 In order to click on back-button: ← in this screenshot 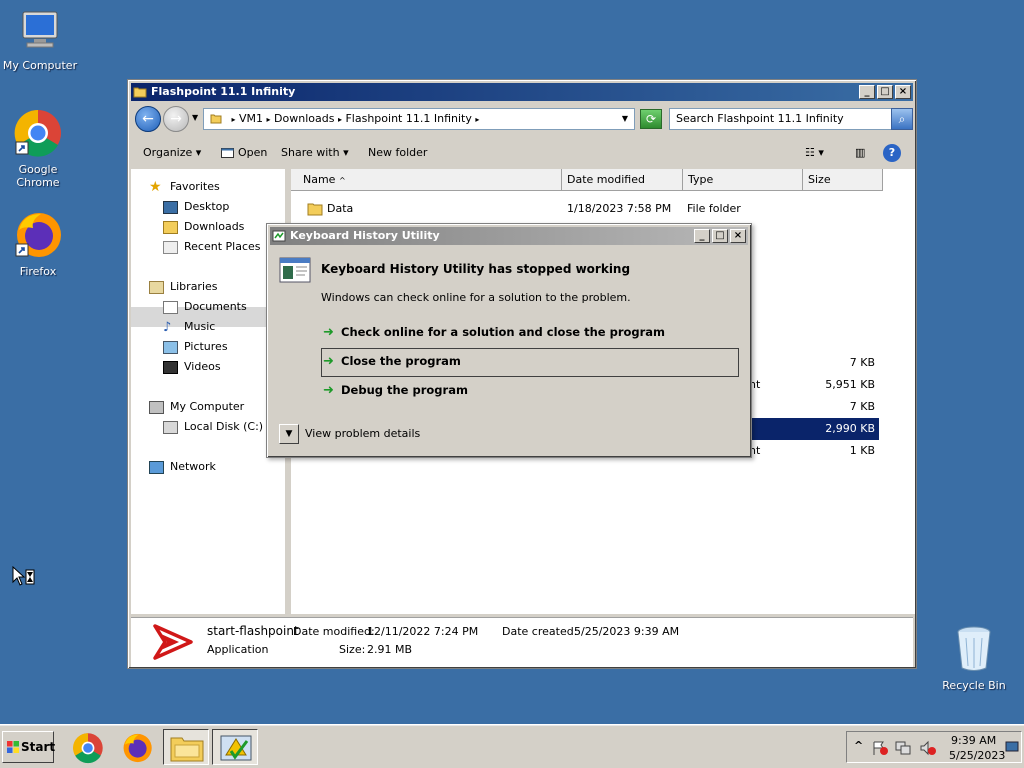, I will do `click(148, 119)`.